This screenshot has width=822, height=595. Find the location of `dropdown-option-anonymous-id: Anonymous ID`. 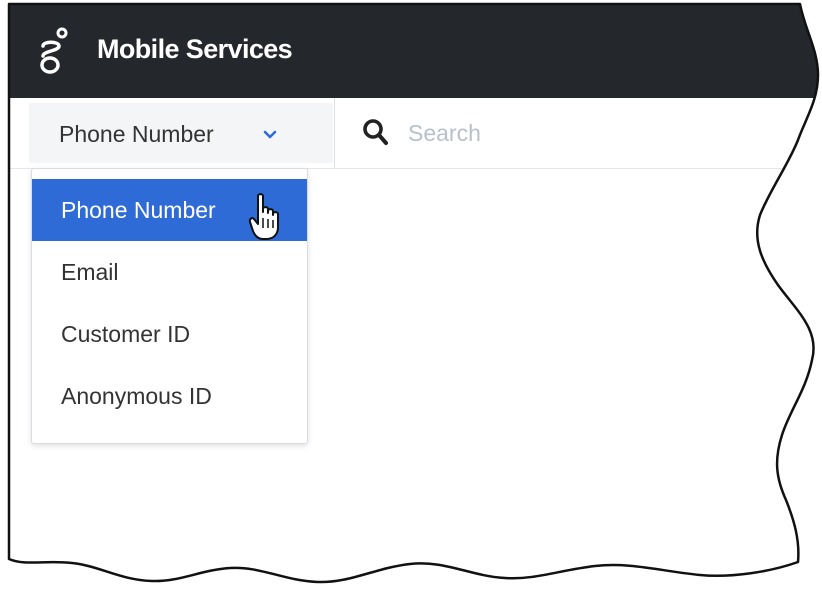

dropdown-option-anonymous-id: Anonymous ID is located at coordinates (169, 396).